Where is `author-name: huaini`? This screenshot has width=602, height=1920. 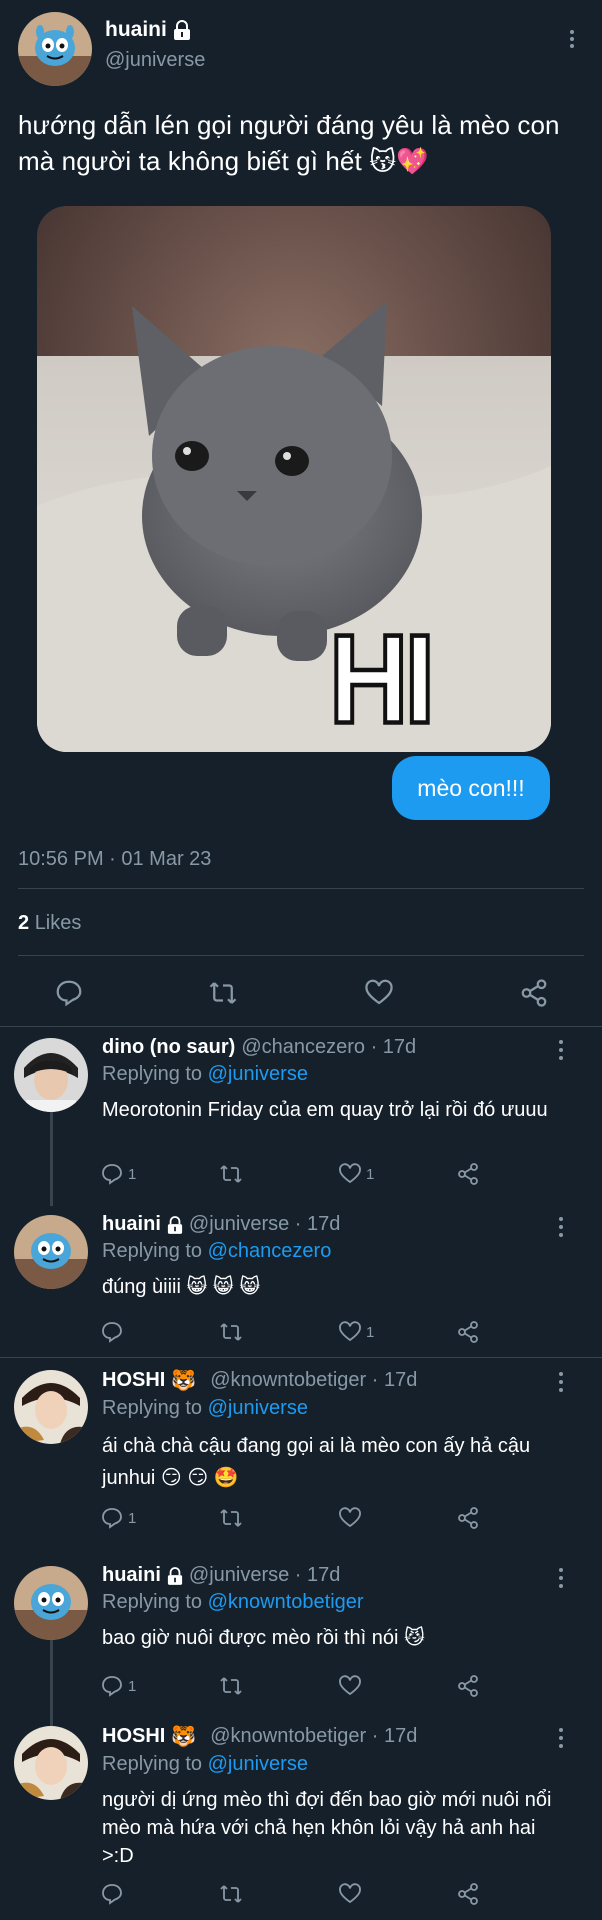
author-name: huaini is located at coordinates (155, 30).